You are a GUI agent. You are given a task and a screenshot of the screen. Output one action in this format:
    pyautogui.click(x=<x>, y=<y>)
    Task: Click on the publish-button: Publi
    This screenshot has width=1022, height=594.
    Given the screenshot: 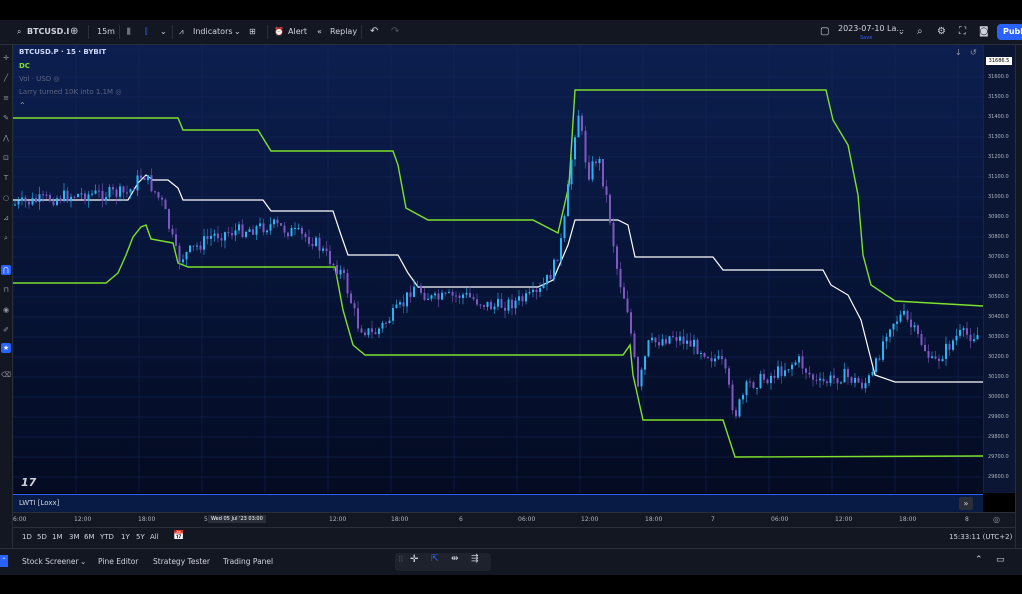 What is the action you would take?
    pyautogui.click(x=1009, y=32)
    